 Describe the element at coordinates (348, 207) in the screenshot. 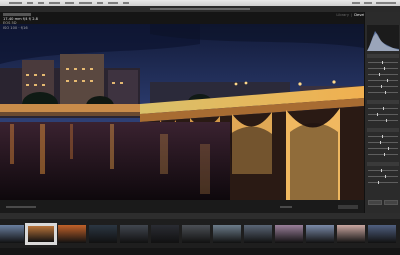

I see `toolbar-menu` at that location.